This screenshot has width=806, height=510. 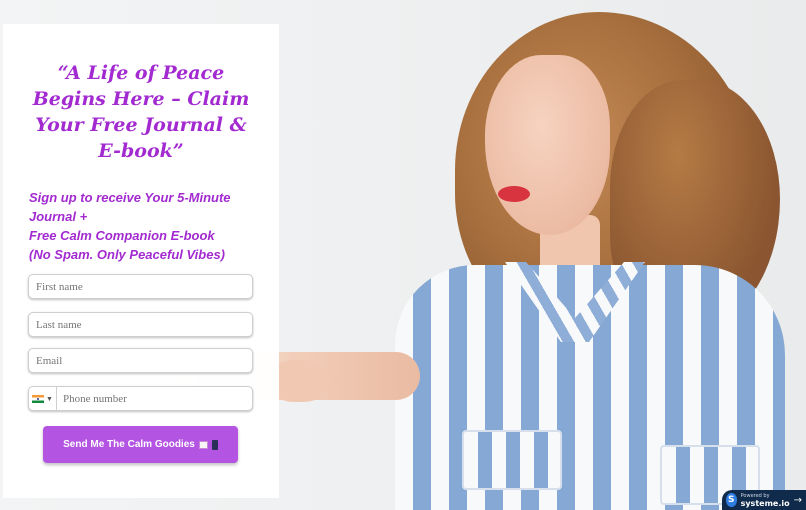 What do you see at coordinates (797, 500) in the screenshot?
I see `arrow-right-icon: →` at bounding box center [797, 500].